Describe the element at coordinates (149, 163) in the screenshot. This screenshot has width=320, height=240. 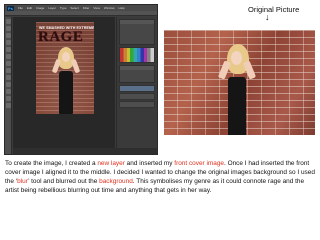
I see `description-text: and inserted my` at that location.